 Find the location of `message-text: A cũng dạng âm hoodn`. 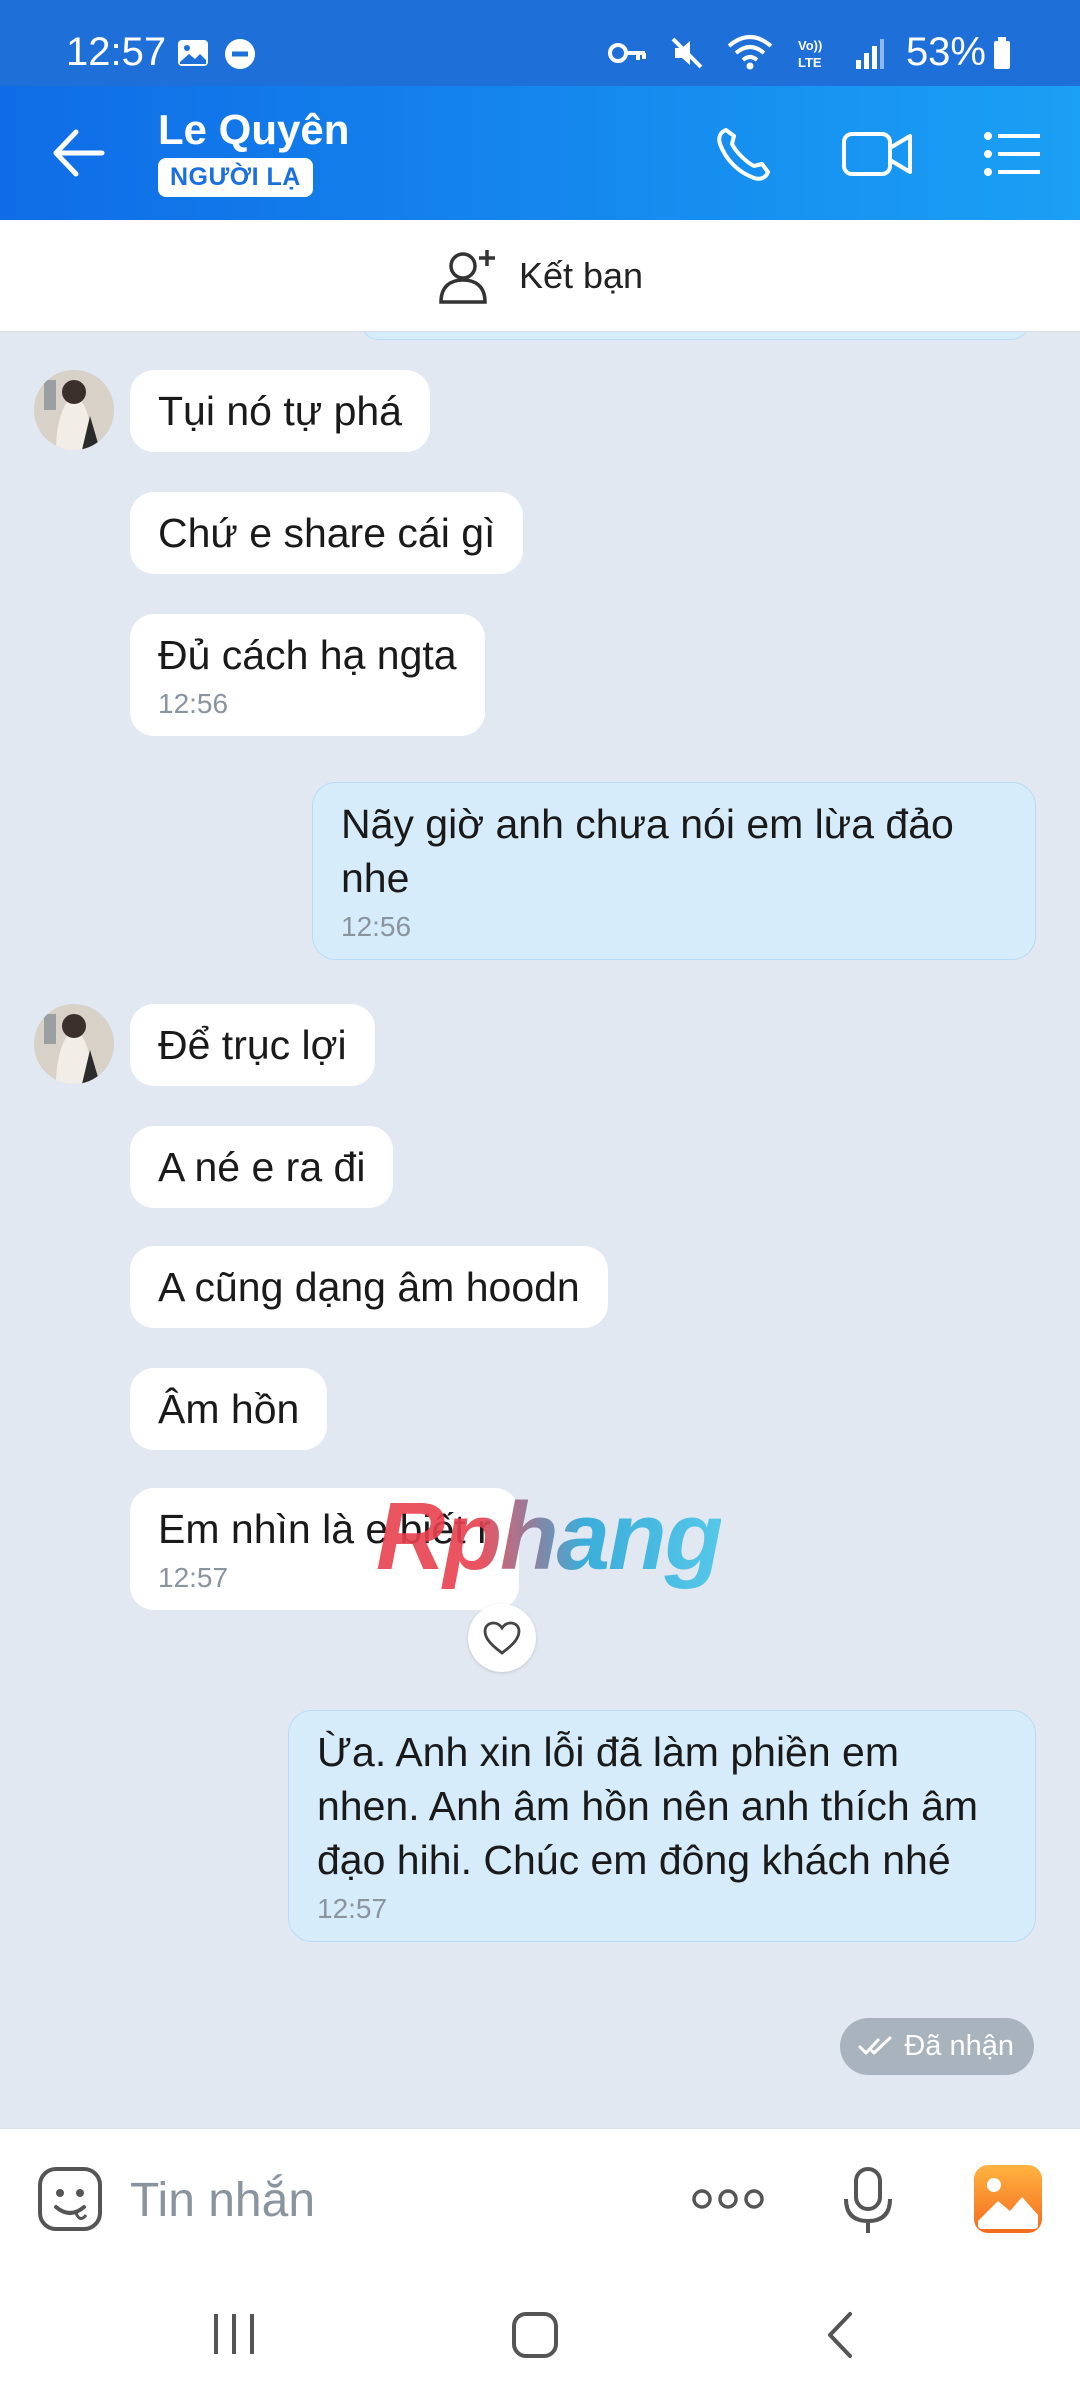

message-text: A cũng dạng âm hoodn is located at coordinates (369, 1287).